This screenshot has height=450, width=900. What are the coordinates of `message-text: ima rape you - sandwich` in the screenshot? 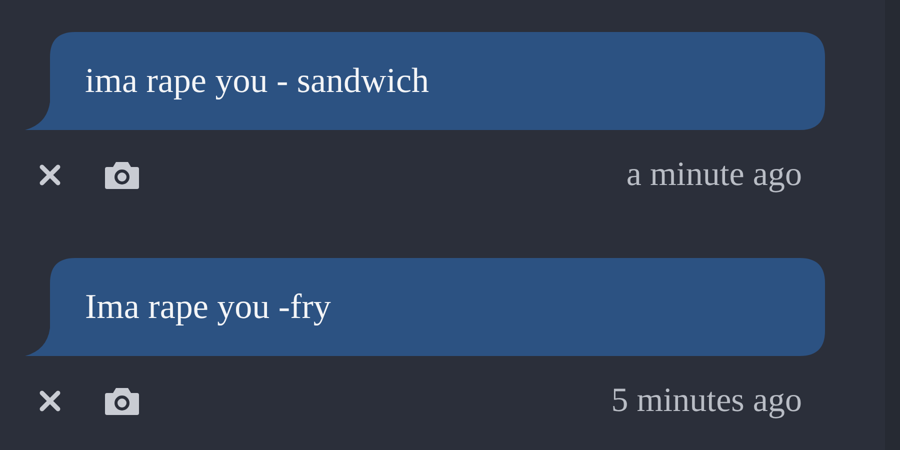 It's located at (257, 81).